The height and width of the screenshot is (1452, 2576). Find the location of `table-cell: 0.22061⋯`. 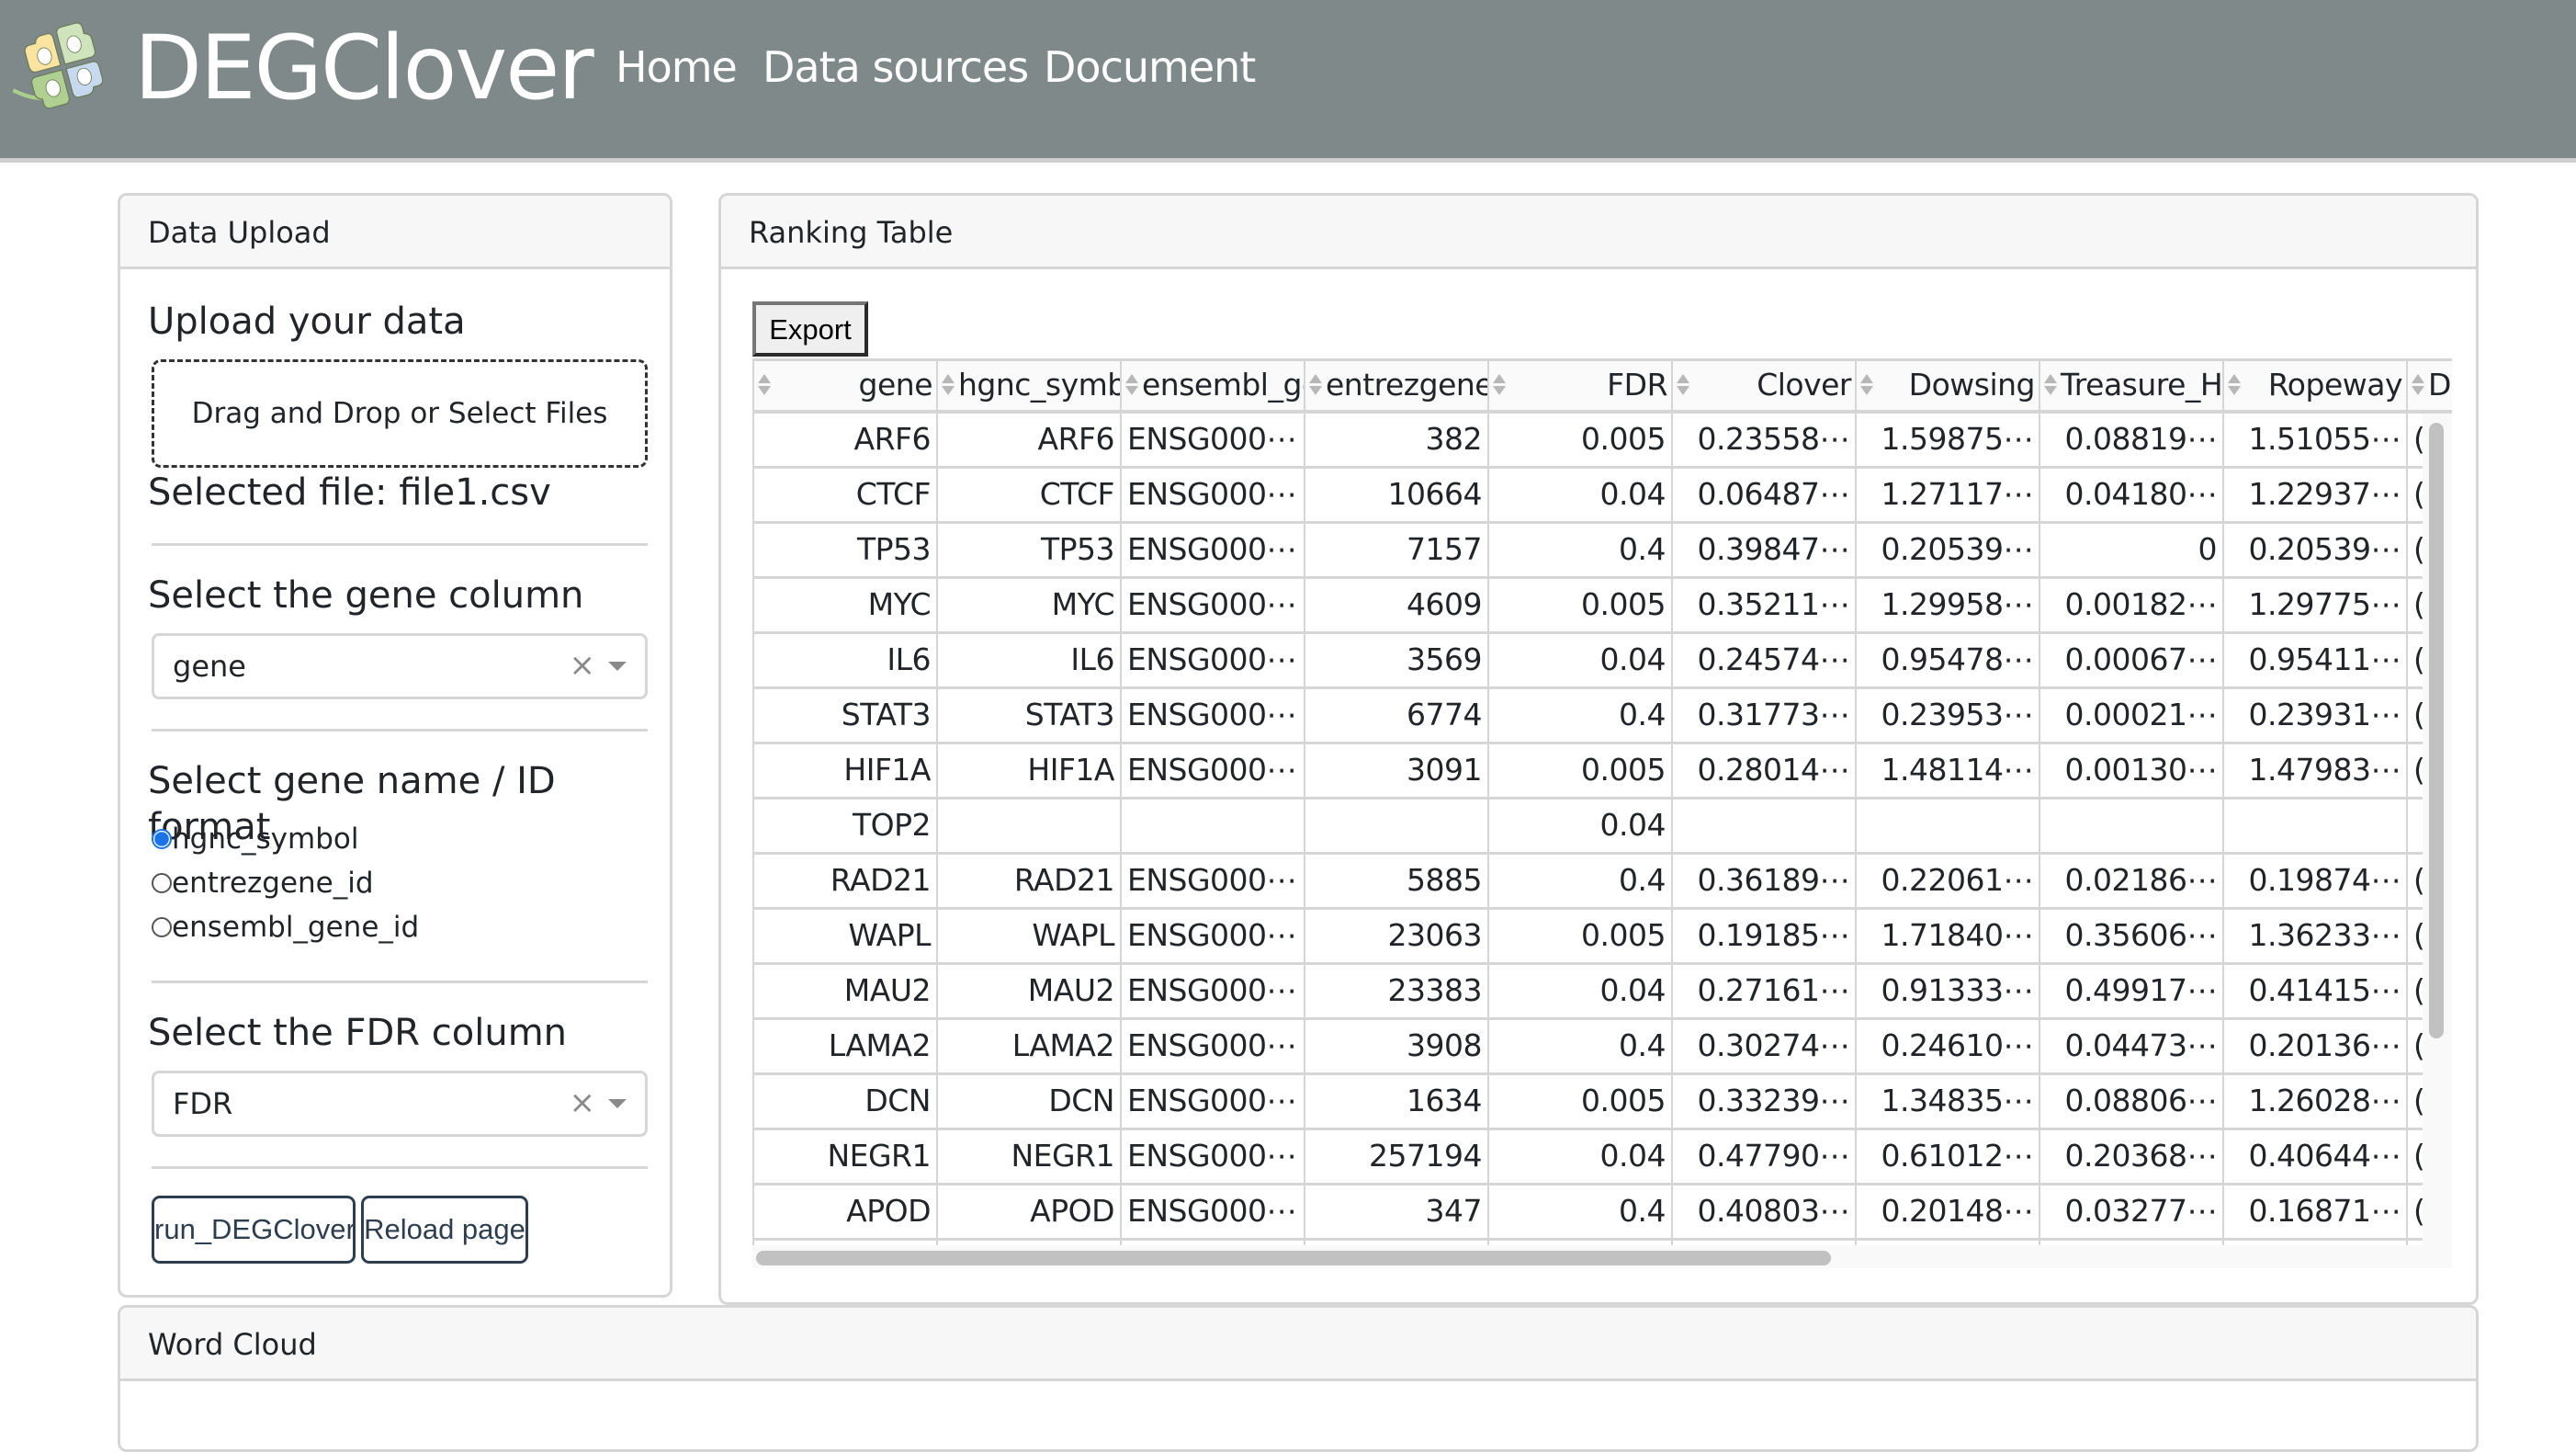

table-cell: 0.22061⋯ is located at coordinates (1947, 881).